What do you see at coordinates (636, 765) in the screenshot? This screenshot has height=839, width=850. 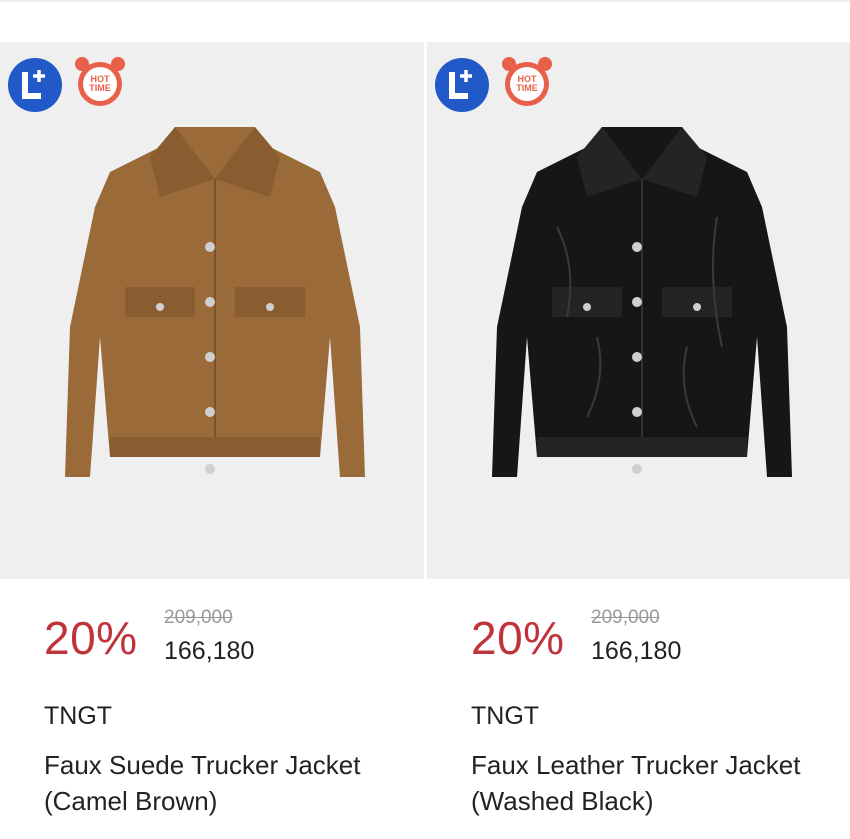 I see `product-name-line1: Faux Leather Trucker Jacket` at bounding box center [636, 765].